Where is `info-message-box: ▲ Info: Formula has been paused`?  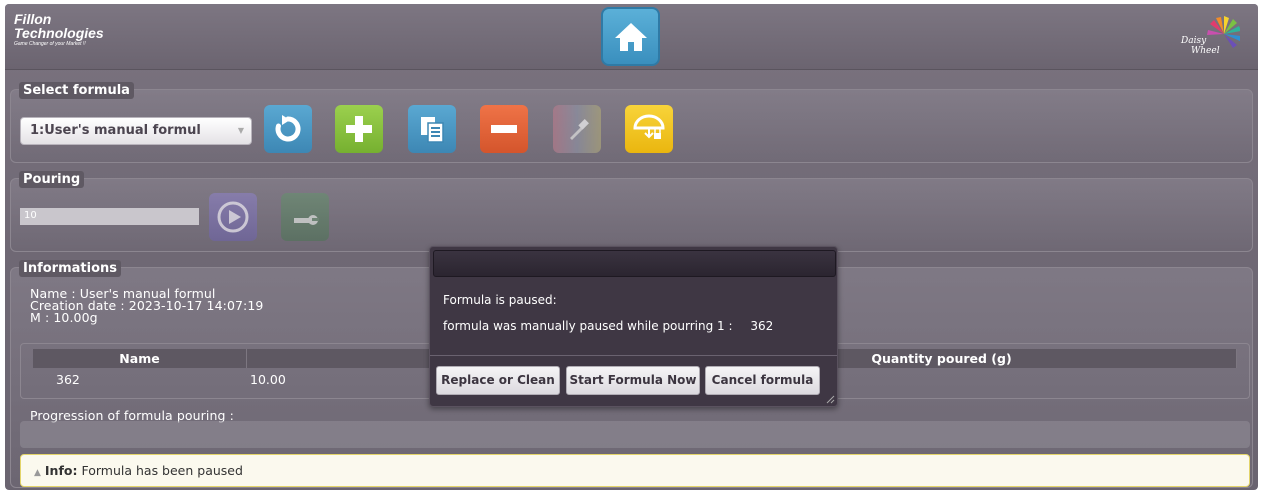
info-message-box: ▲ Info: Formula has been paused is located at coordinates (635, 470).